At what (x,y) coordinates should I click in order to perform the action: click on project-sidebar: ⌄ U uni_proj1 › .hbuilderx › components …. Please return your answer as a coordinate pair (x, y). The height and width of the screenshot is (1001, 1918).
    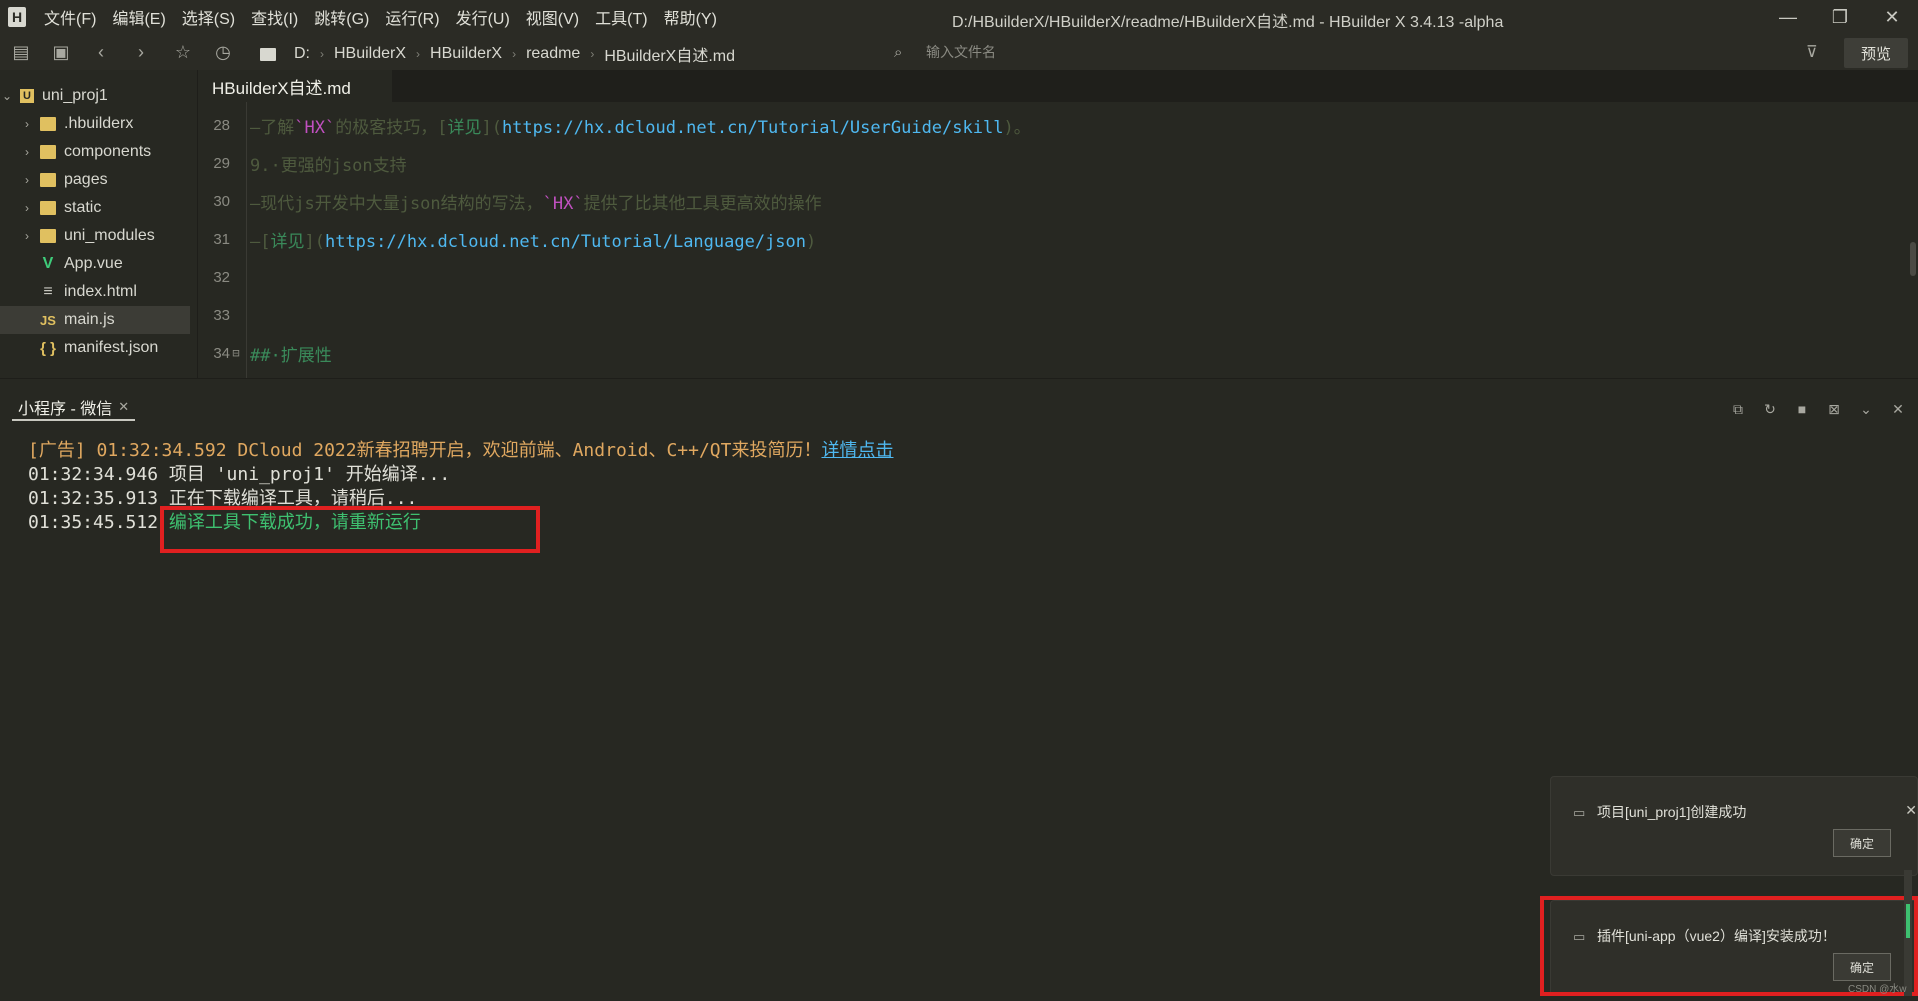
    Looking at the image, I should click on (99, 224).